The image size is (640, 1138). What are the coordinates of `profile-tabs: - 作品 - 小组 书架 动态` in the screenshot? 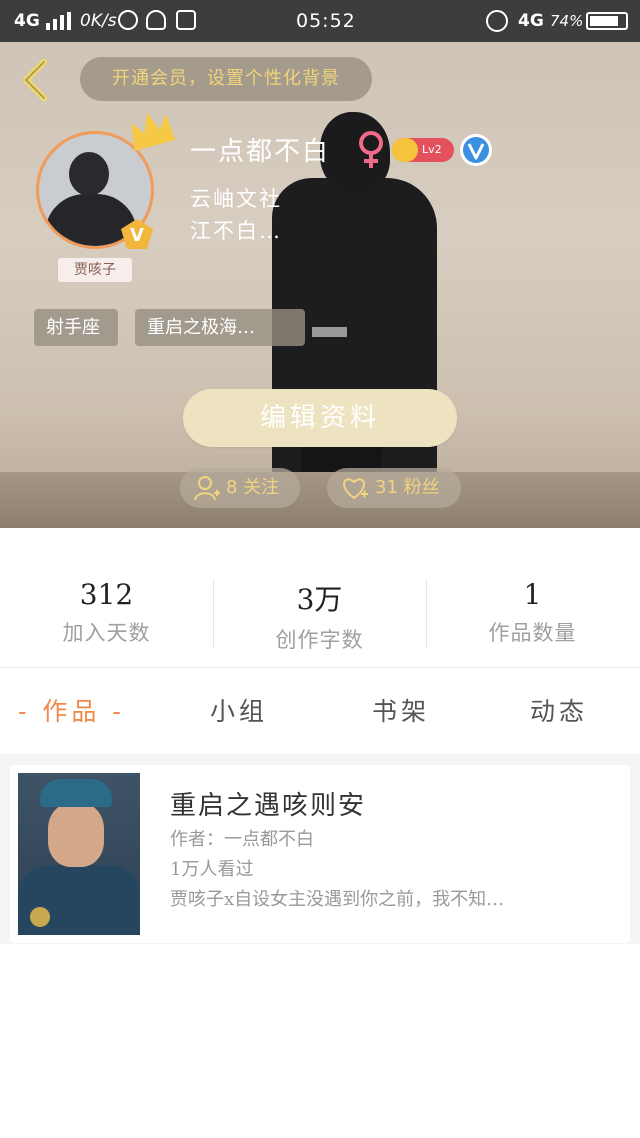 It's located at (320, 711).